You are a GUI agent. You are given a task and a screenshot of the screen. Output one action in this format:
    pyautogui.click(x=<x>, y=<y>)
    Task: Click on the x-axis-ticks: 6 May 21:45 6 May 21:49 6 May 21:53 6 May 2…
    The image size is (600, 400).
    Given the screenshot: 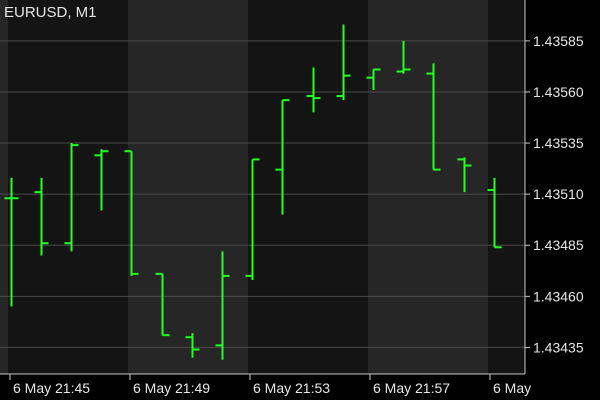 What is the action you would take?
    pyautogui.click(x=270, y=385)
    